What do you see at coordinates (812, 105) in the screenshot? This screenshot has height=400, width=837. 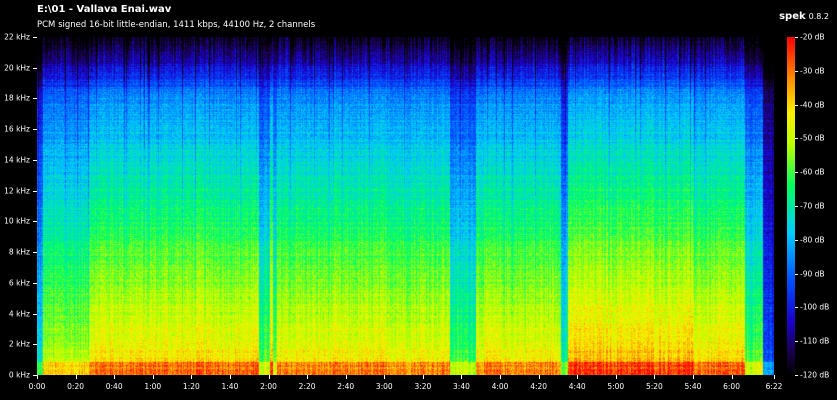 I see `db-scale-label: -40 dB` at bounding box center [812, 105].